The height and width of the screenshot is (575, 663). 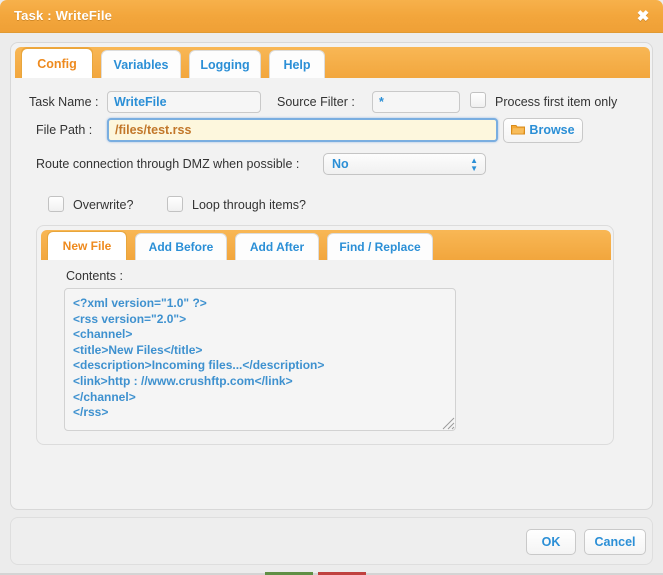 What do you see at coordinates (57, 63) in the screenshot?
I see `tab-config: Config` at bounding box center [57, 63].